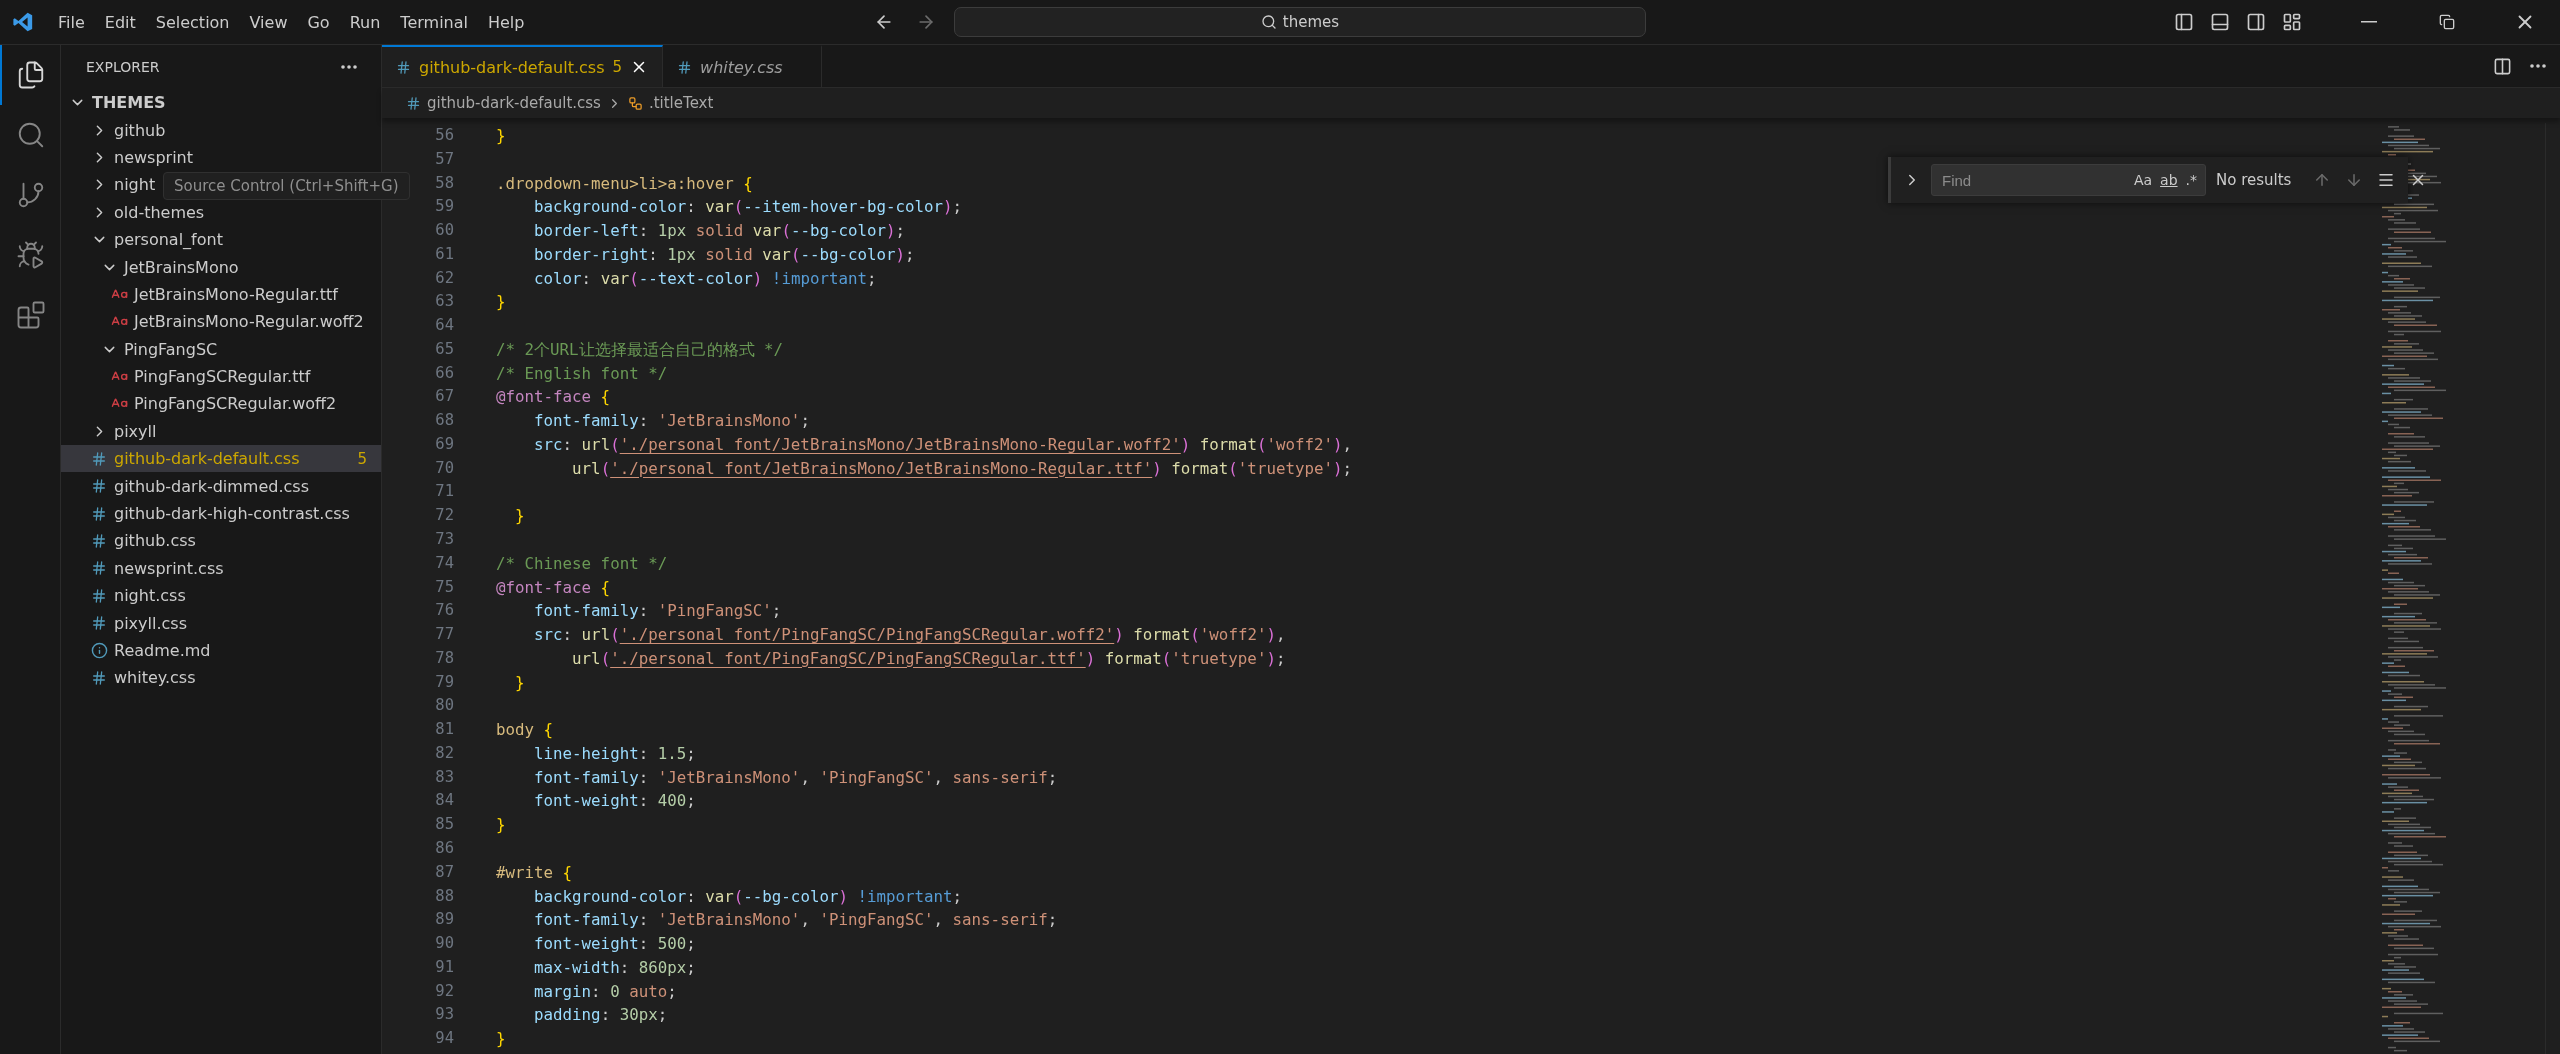 The image size is (2560, 1054). Describe the element at coordinates (724, 254) in the screenshot. I see `code-line: border-right: 1px solid var(--bg-color);` at that location.